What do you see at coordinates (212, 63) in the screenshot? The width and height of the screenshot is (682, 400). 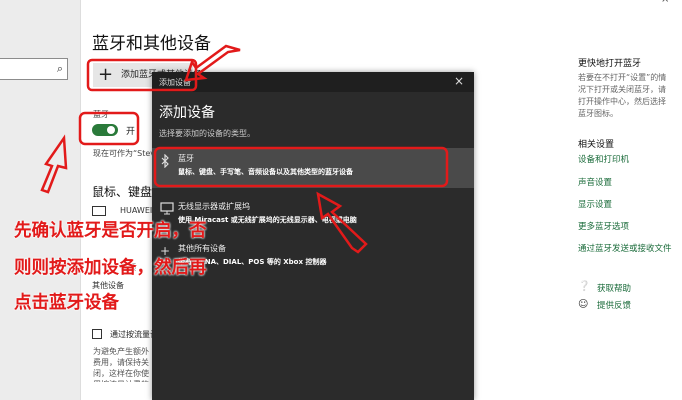 I see `arrow-to-add-button` at bounding box center [212, 63].